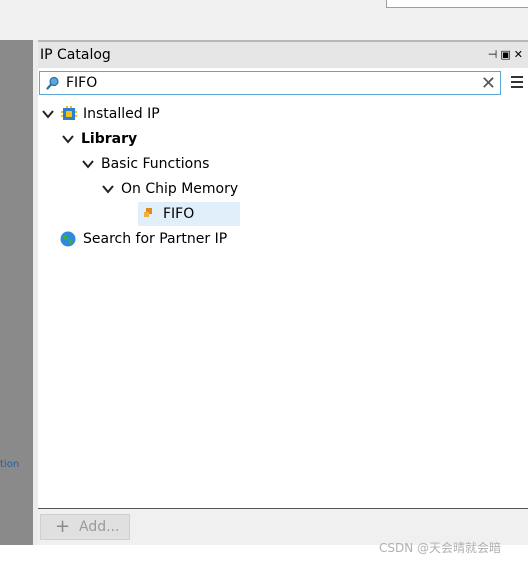 This screenshot has height=563, width=528. I want to click on left-panel-partial-text: tion, so click(9, 464).